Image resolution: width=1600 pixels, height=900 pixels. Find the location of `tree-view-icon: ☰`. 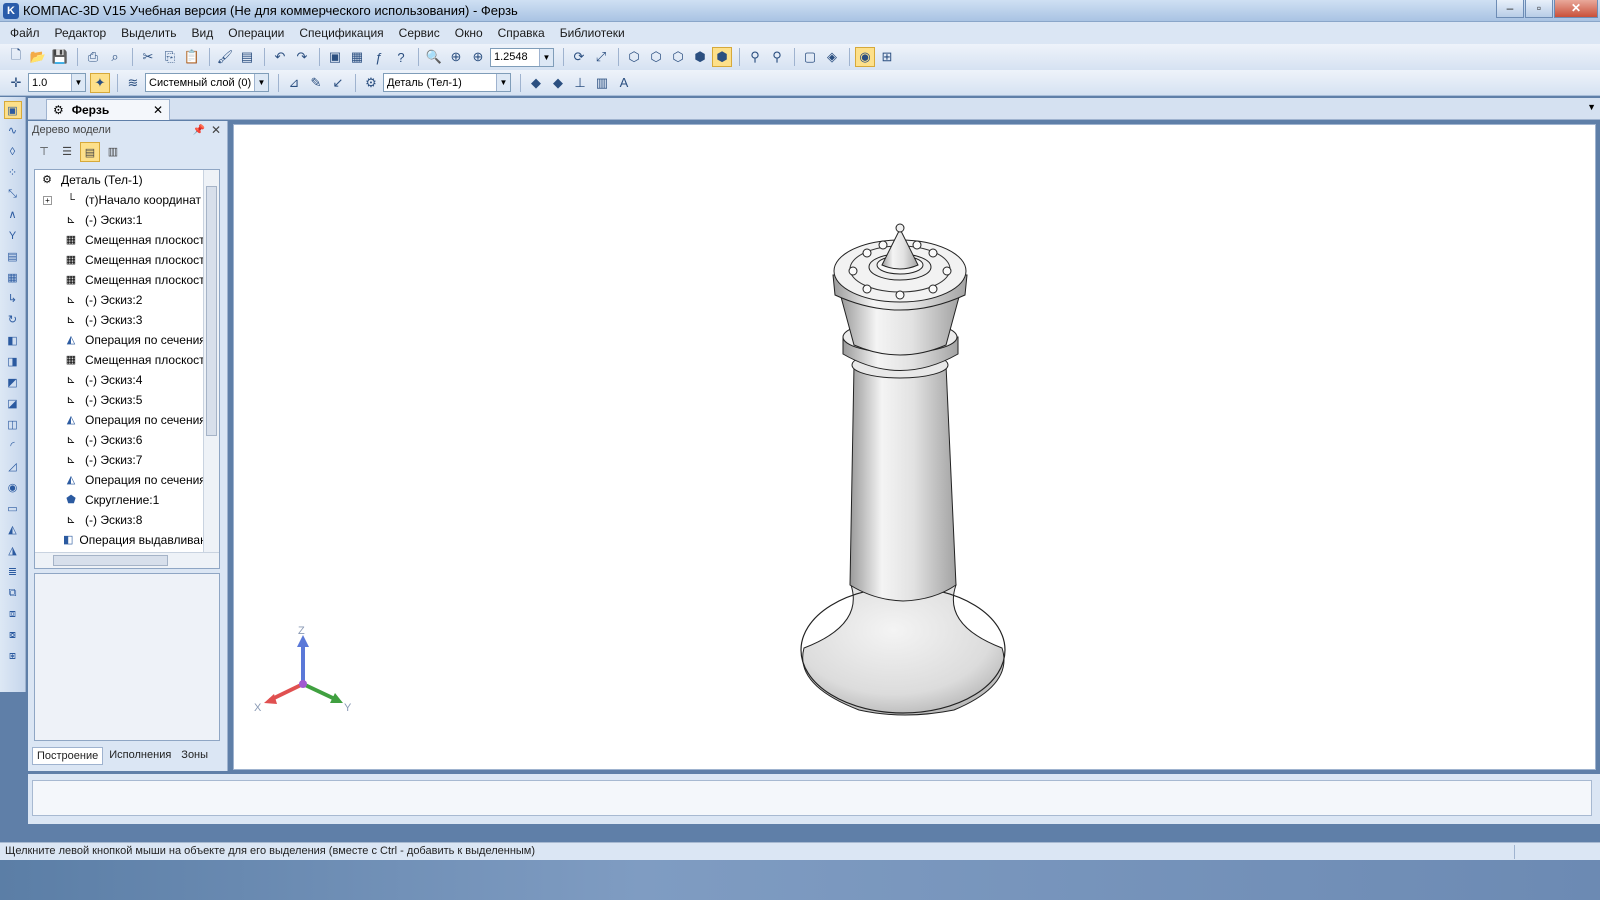

tree-view-icon: ☰ is located at coordinates (67, 152).